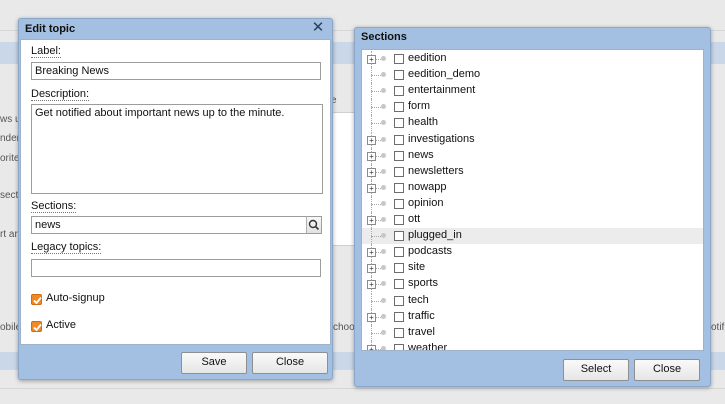 This screenshot has height=404, width=725. I want to click on close-icon: ✕, so click(318, 28).